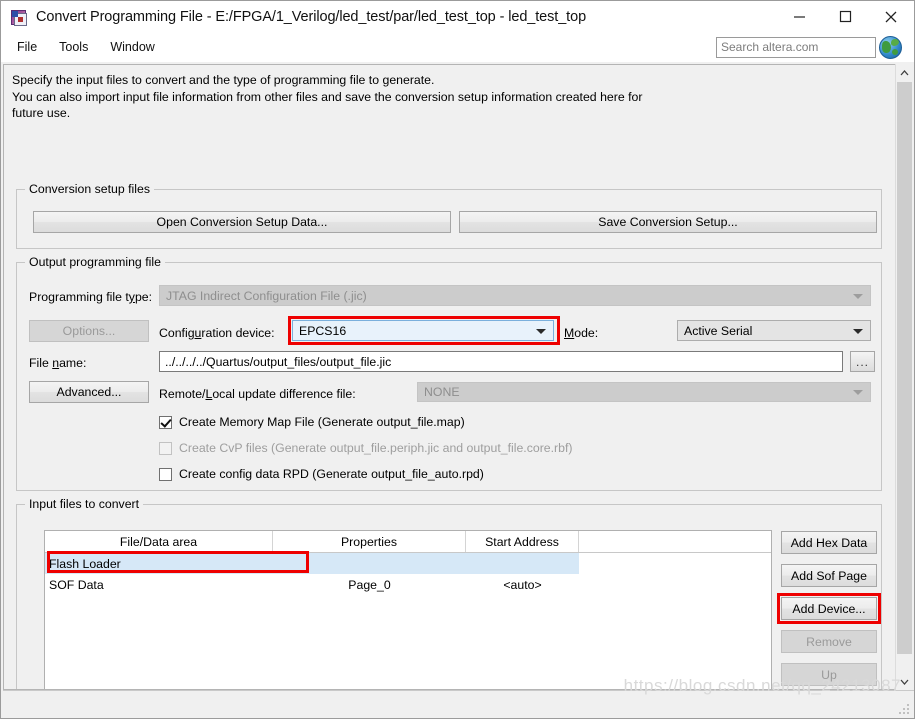  I want to click on column-header-start-address: Start Address, so click(522, 541).